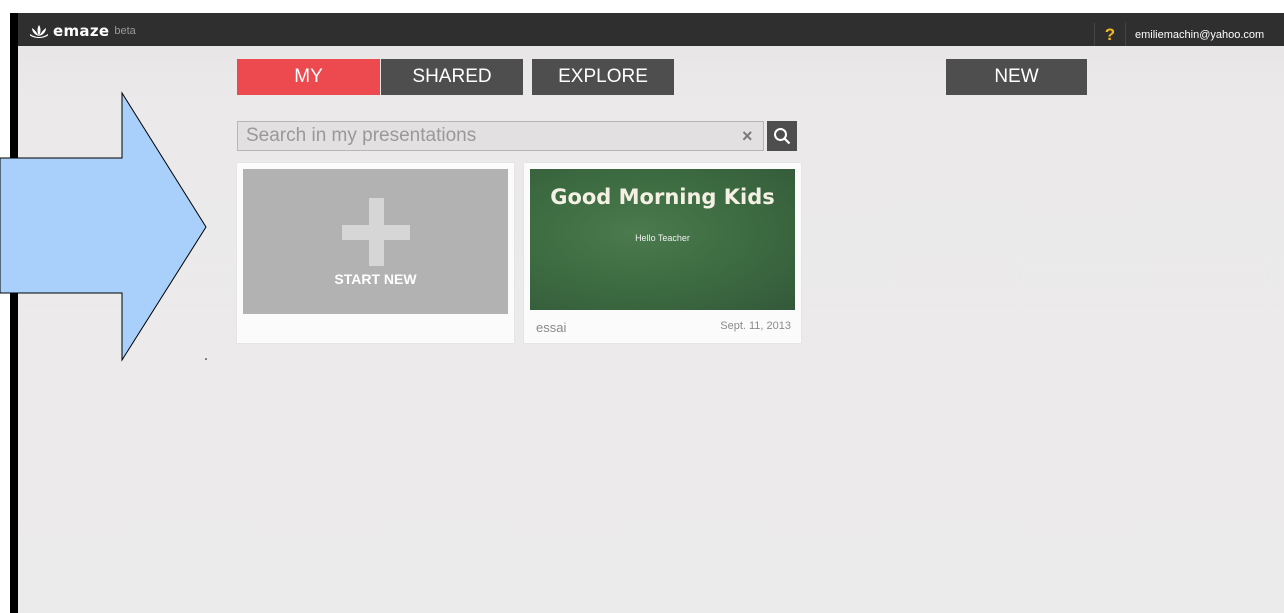 The image size is (1284, 613). I want to click on start-new-card: START NEW, so click(375, 253).